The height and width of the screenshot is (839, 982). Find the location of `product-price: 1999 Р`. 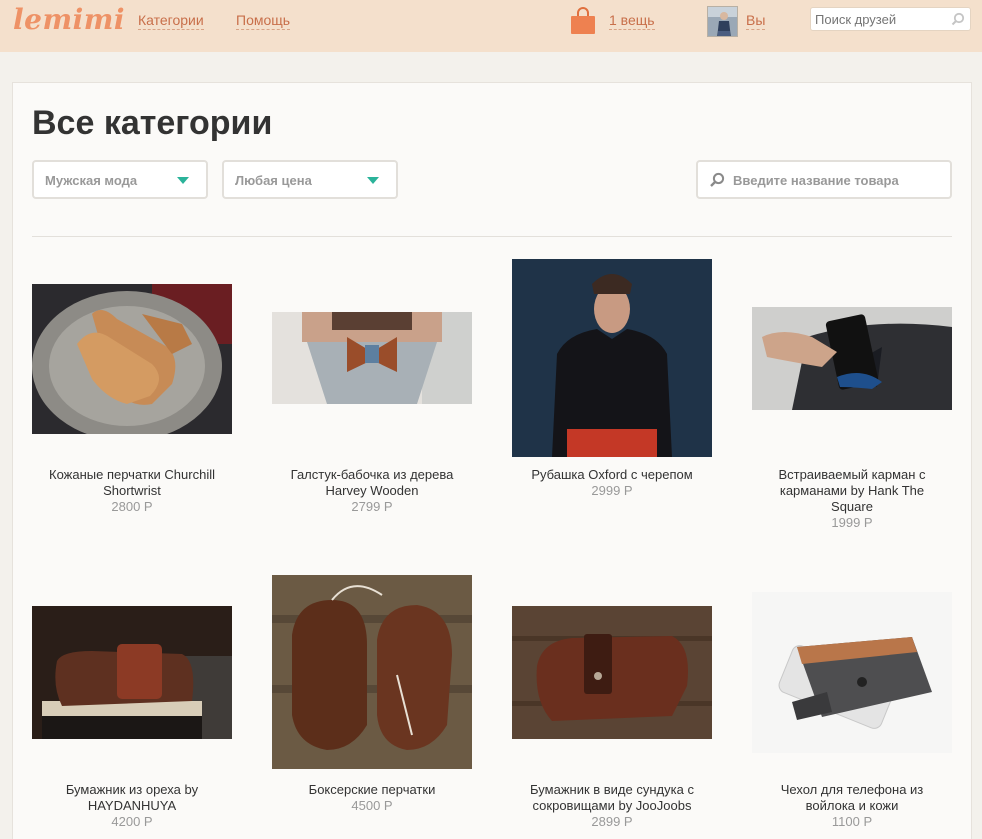

product-price: 1999 Р is located at coordinates (852, 522).